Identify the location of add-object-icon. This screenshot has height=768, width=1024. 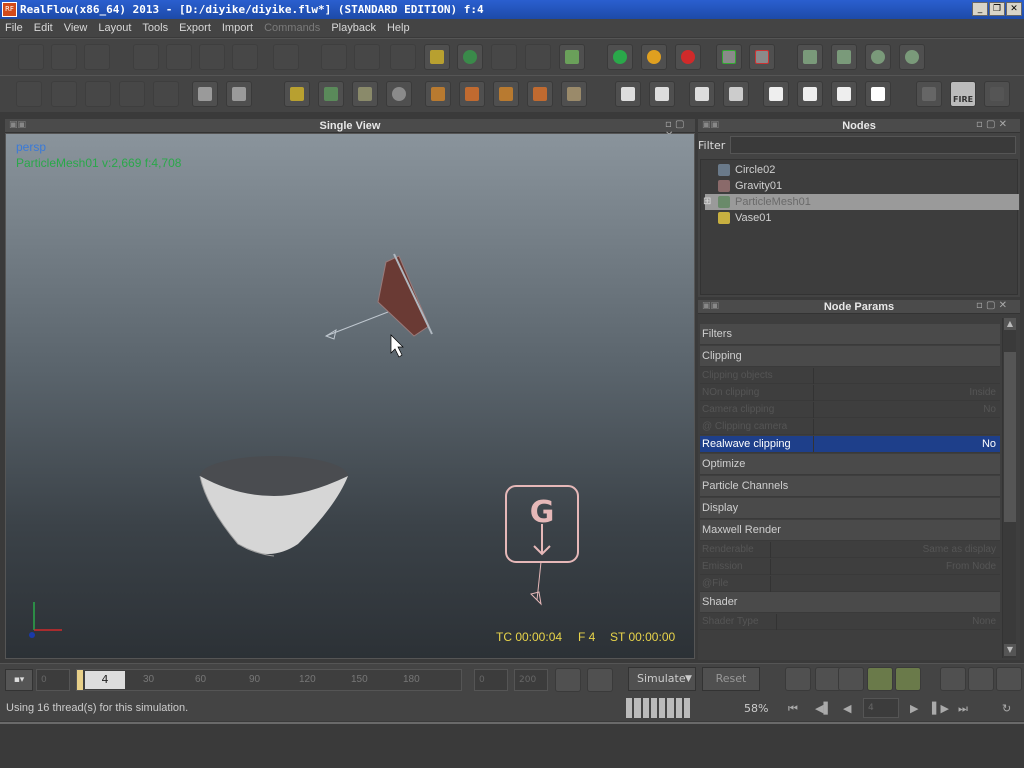
(403, 57).